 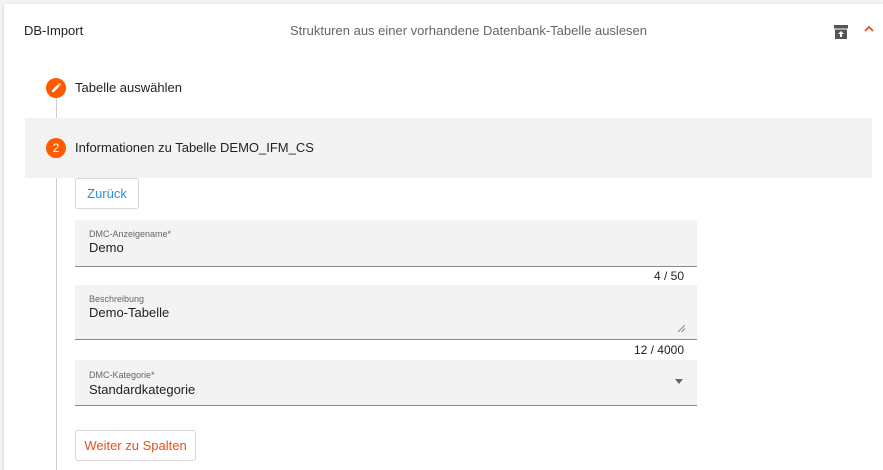 What do you see at coordinates (679, 381) in the screenshot?
I see `dropdown-caret-icon` at bounding box center [679, 381].